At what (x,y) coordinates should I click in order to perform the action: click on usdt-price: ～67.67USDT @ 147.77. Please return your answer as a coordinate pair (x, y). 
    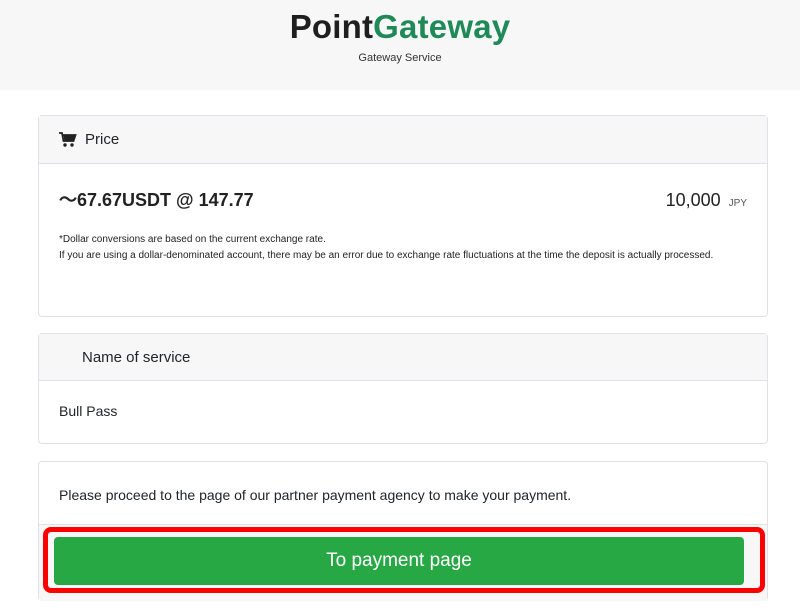
    Looking at the image, I should click on (156, 200).